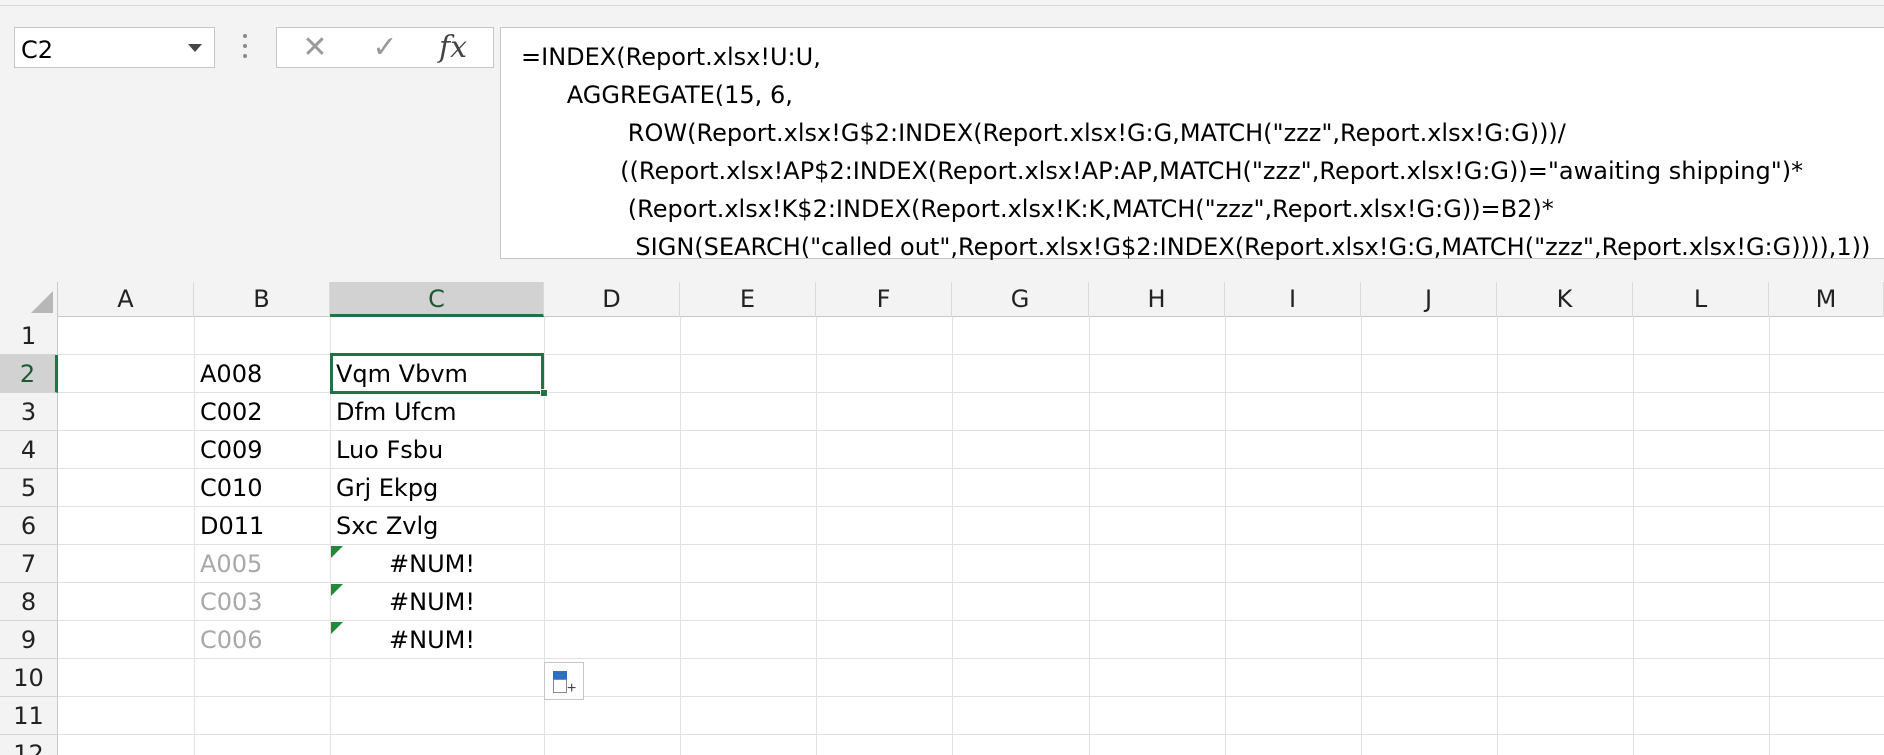 Image resolution: width=1884 pixels, height=755 pixels. What do you see at coordinates (29, 299) in the screenshot?
I see `select-all-button` at bounding box center [29, 299].